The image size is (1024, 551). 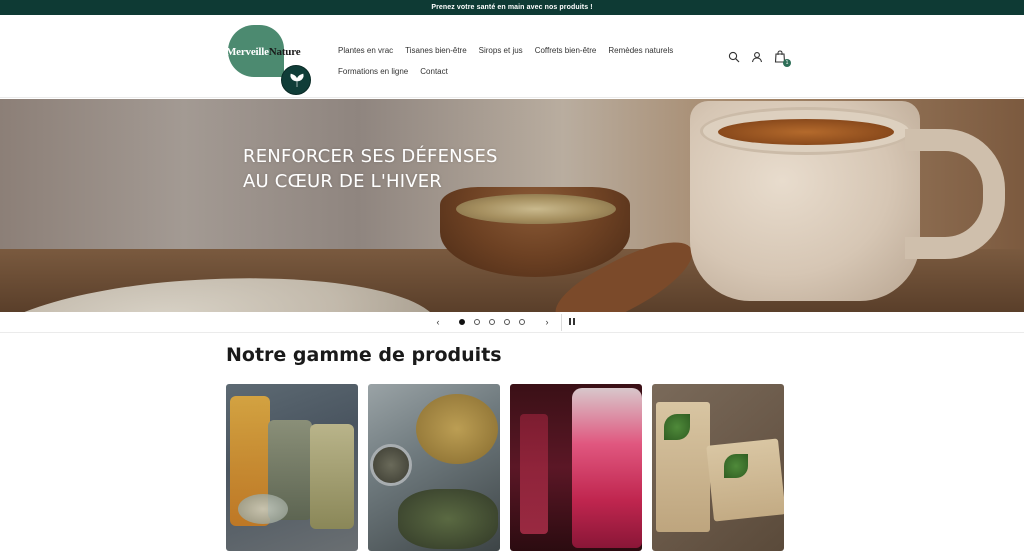 What do you see at coordinates (501, 50) in the screenshot?
I see `nav-item-sirops-et-jus: Sirops et jus` at bounding box center [501, 50].